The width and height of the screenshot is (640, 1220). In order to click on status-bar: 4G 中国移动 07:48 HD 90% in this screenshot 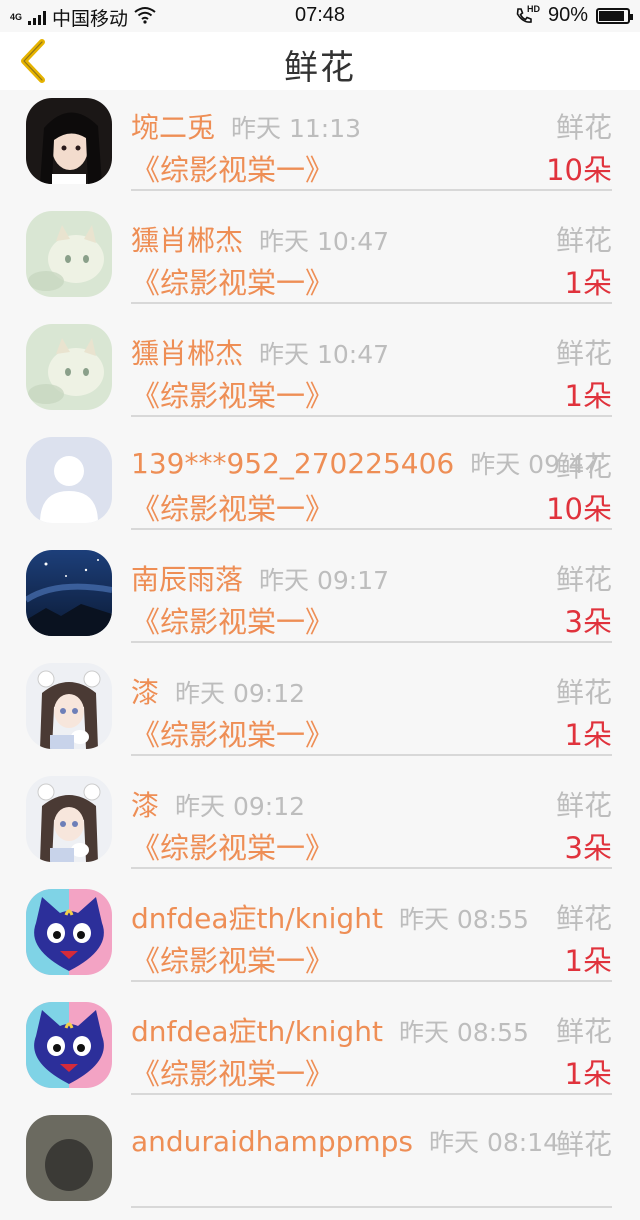, I will do `click(320, 16)`.